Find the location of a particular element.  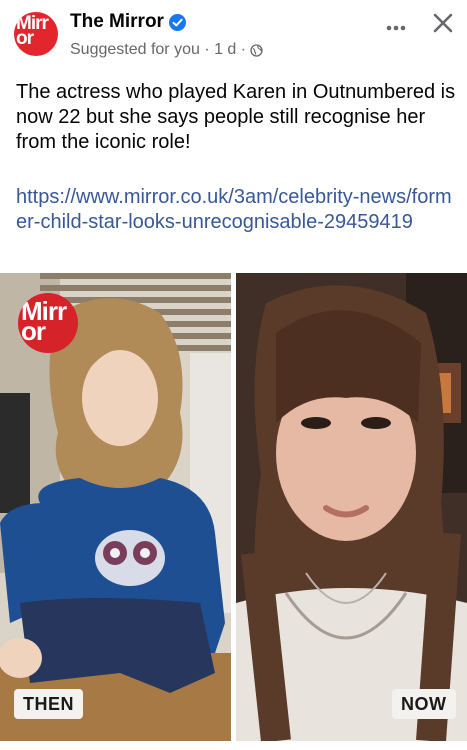

now-label: NOW is located at coordinates (424, 704).